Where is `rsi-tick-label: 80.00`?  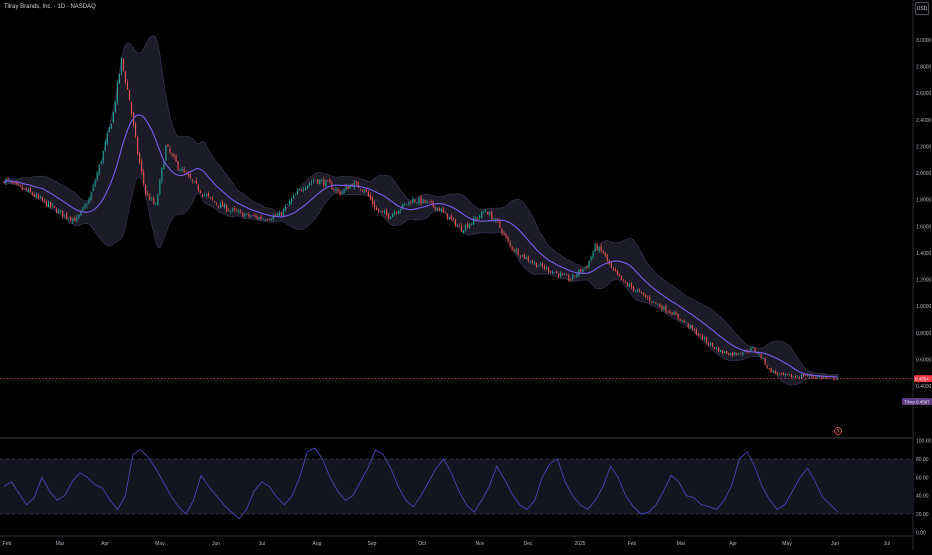 rsi-tick-label: 80.00 is located at coordinates (922, 460).